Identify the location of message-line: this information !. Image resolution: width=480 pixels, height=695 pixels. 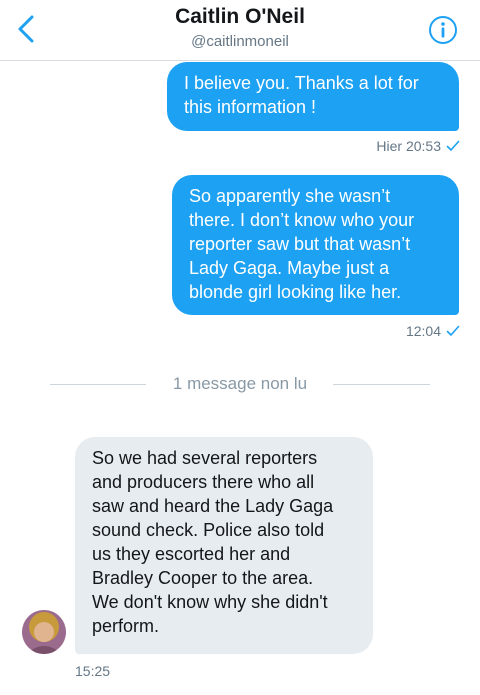
(250, 107).